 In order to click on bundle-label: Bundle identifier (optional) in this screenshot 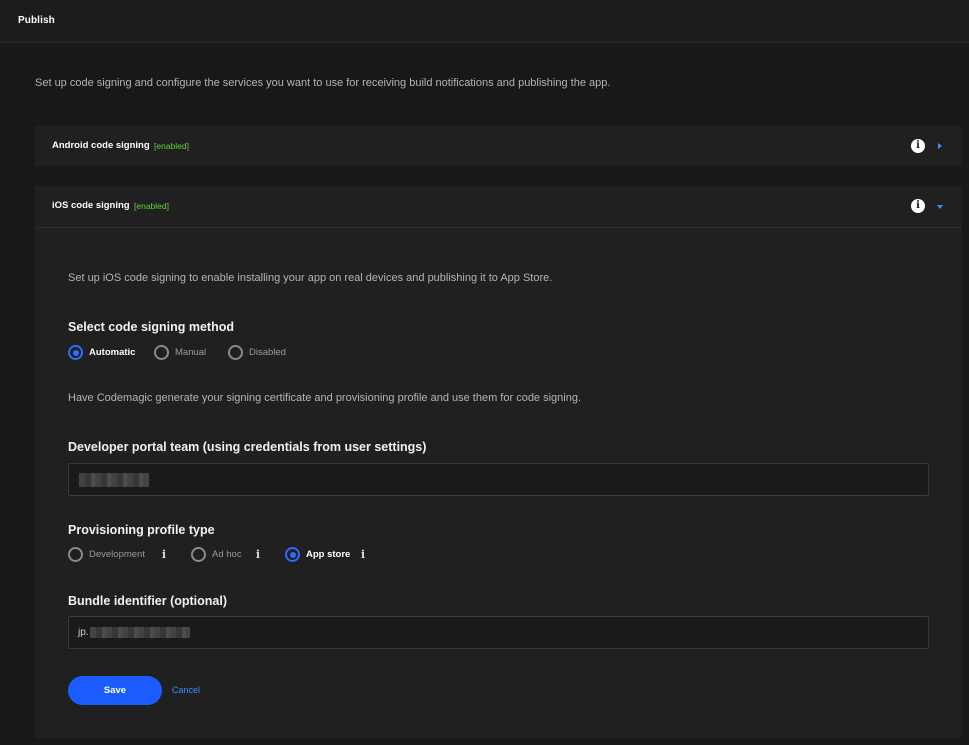, I will do `click(148, 601)`.